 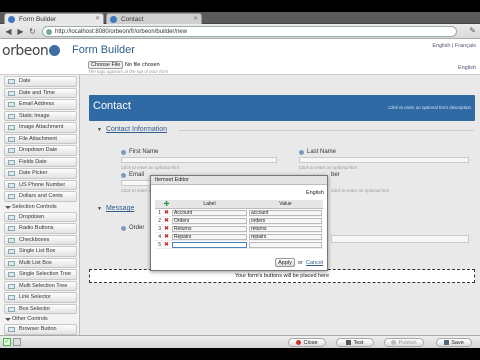 What do you see at coordinates (158, 204) in the screenshot?
I see `row-number-header` at bounding box center [158, 204].